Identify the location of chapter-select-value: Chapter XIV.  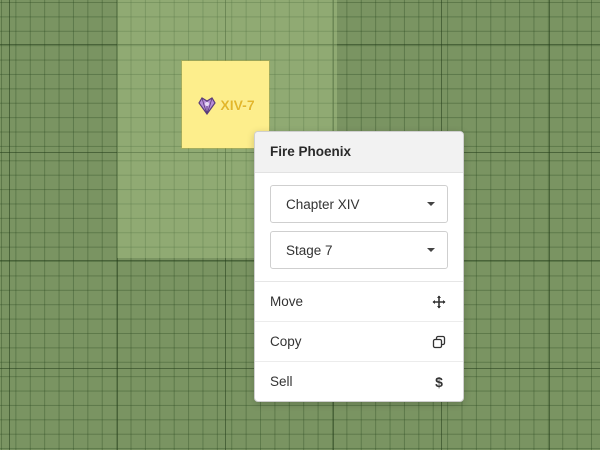
(323, 204).